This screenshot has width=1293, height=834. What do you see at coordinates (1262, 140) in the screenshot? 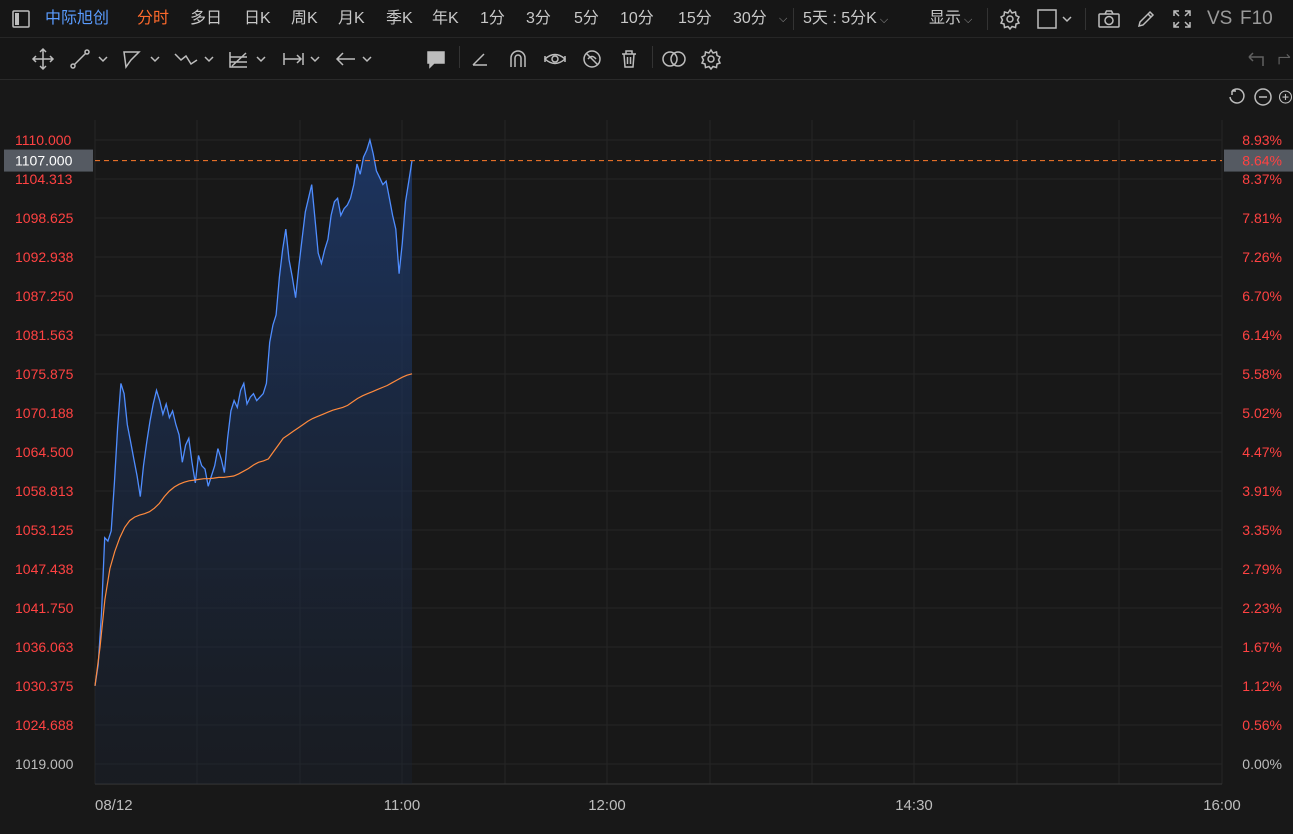
I see `y-pct-tick-label: 8.93%` at bounding box center [1262, 140].